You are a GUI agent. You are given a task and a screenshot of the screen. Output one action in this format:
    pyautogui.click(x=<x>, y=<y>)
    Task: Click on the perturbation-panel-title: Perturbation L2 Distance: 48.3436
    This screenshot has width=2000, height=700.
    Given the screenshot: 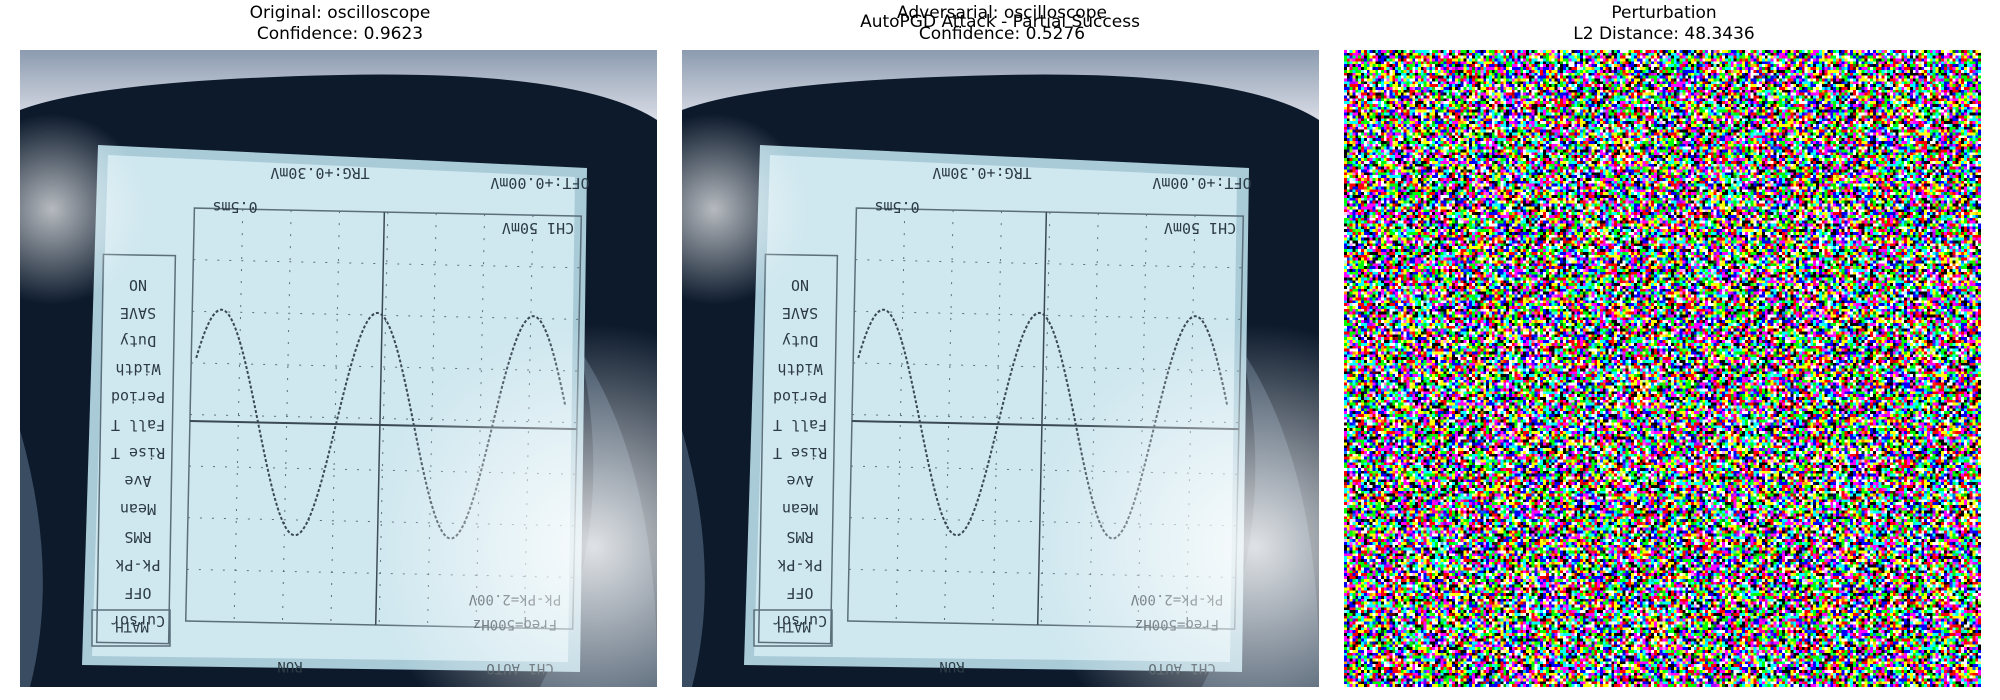 What is the action you would take?
    pyautogui.click(x=1664, y=24)
    